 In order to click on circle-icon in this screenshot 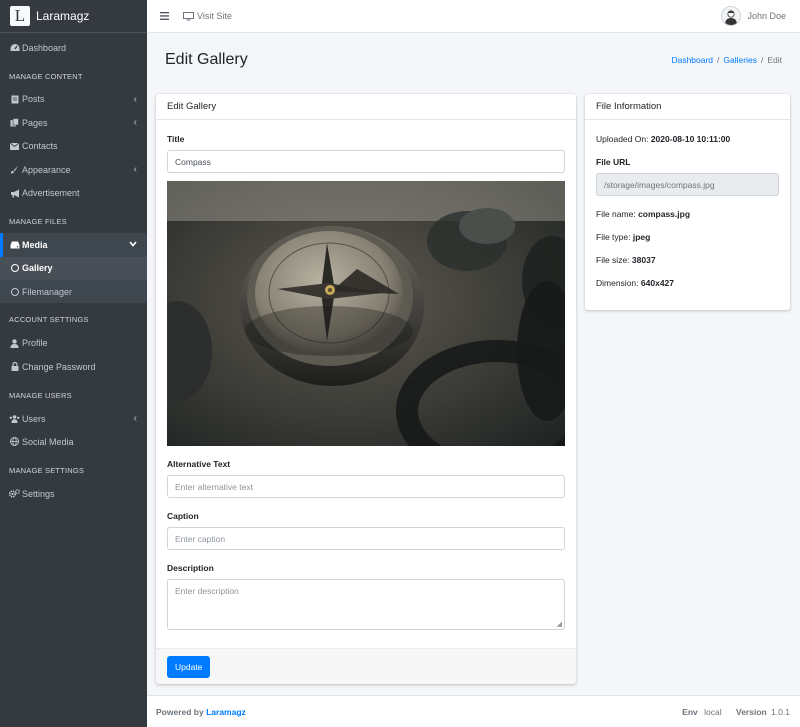, I will do `click(14, 268)`.